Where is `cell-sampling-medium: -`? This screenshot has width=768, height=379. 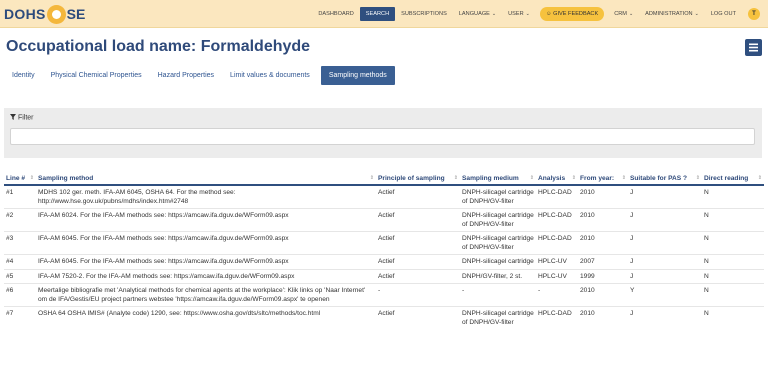 cell-sampling-medium: - is located at coordinates (498, 295).